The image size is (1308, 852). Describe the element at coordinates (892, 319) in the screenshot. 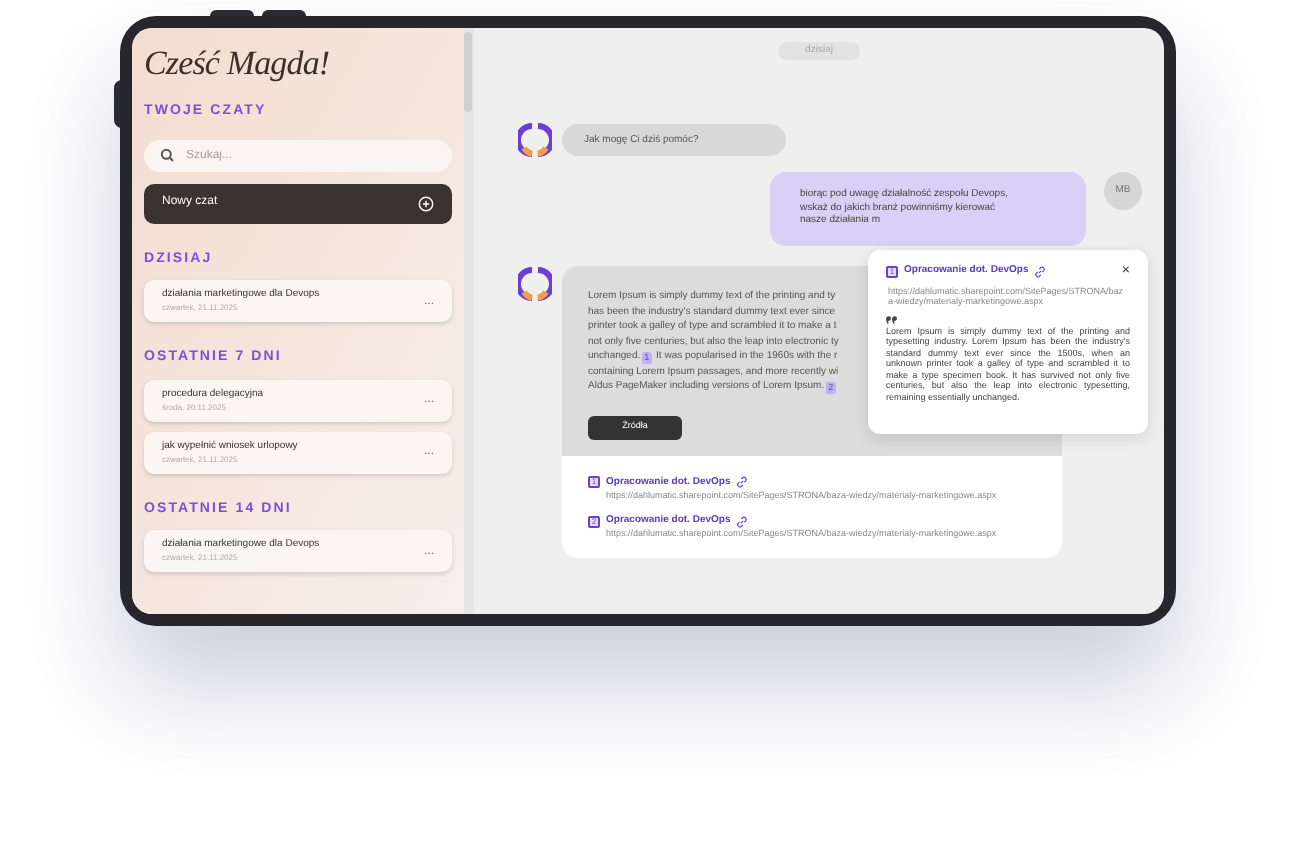

I see `quote-icon` at that location.